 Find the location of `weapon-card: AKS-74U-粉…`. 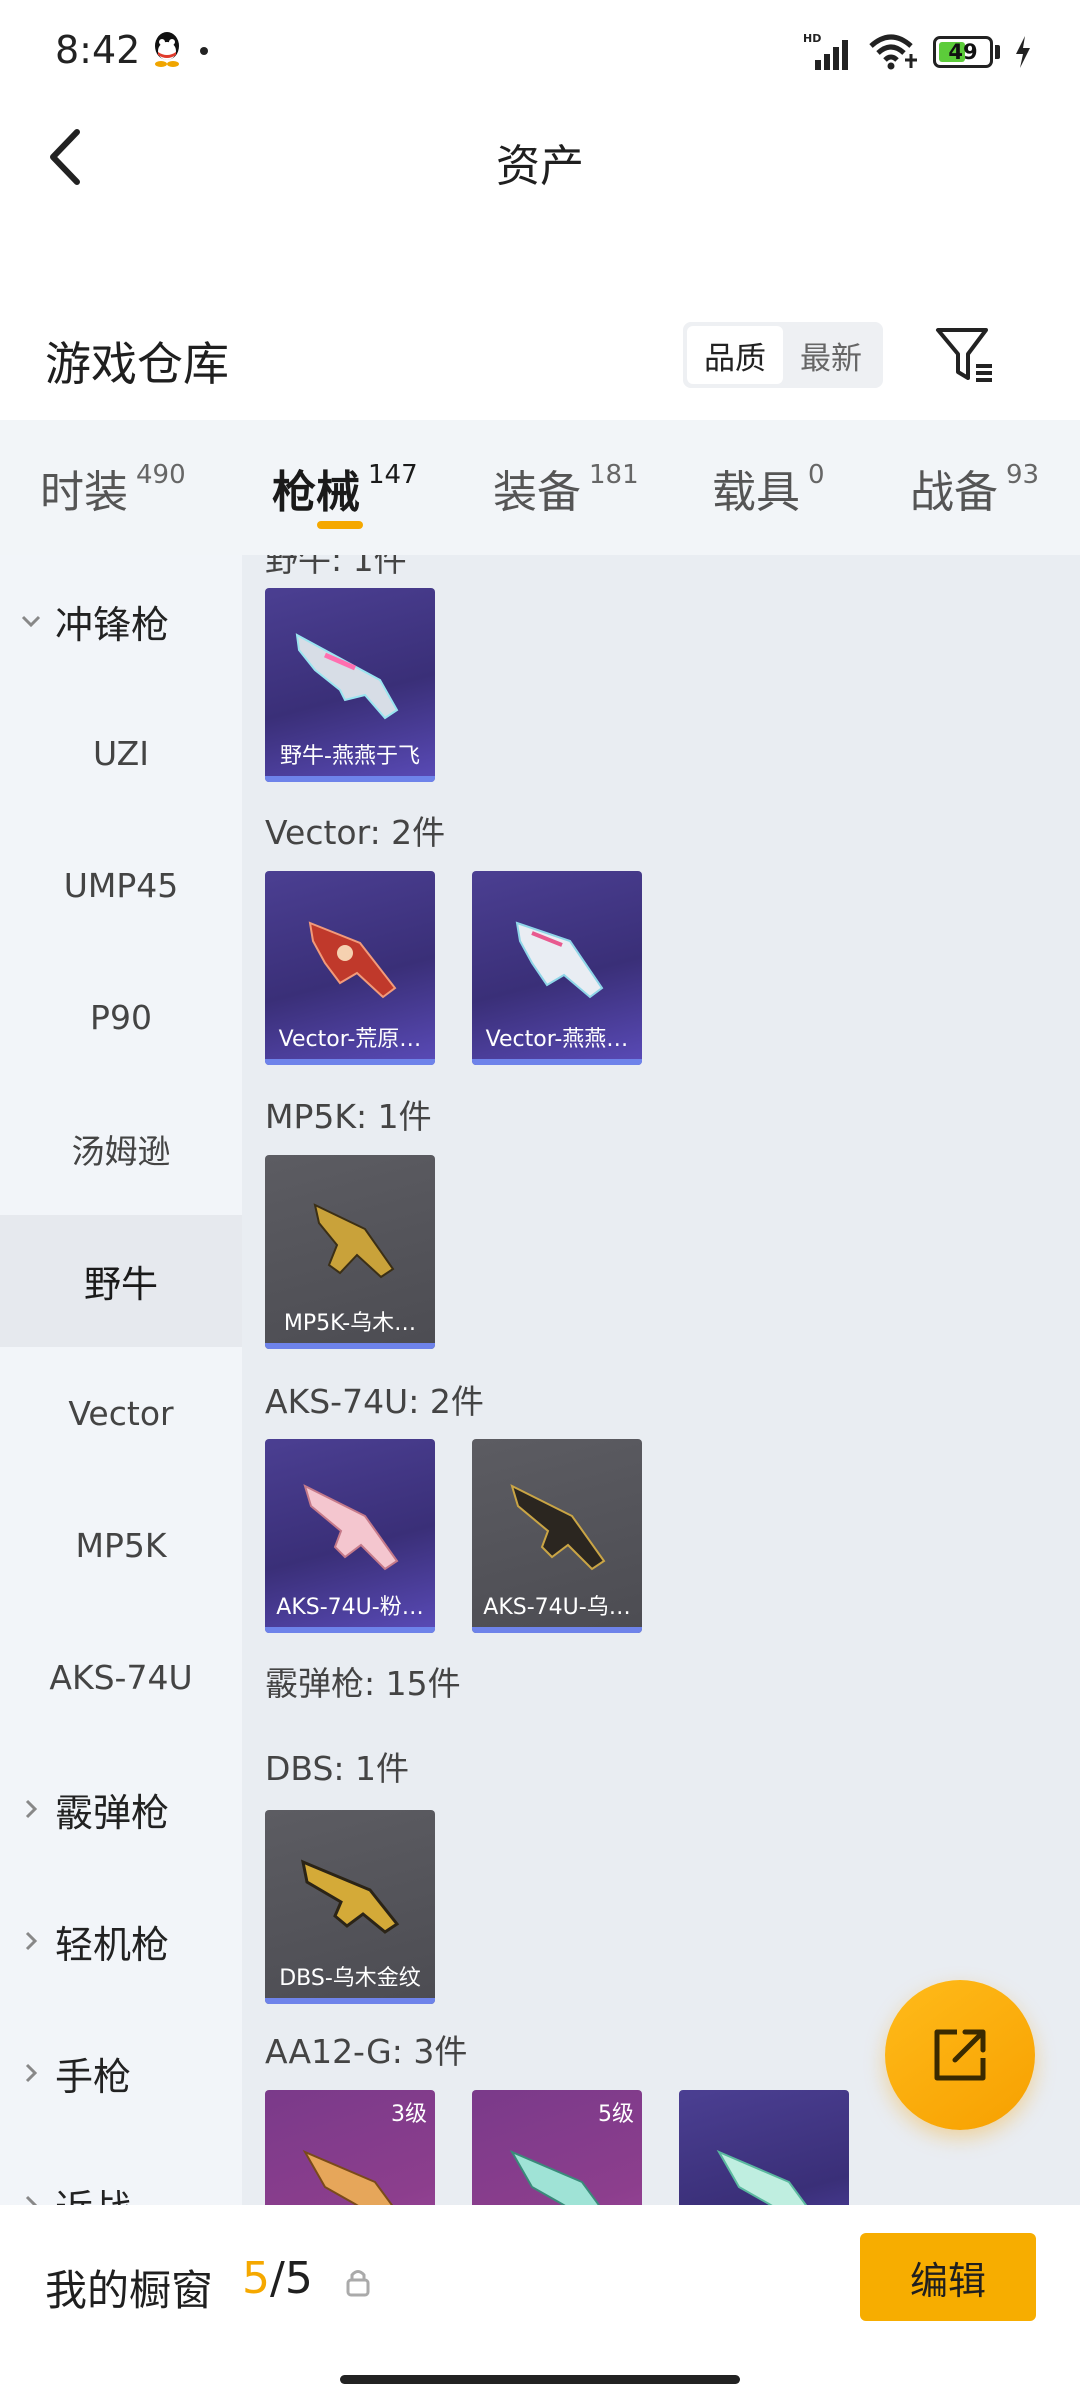

weapon-card: AKS-74U-粉… is located at coordinates (350, 1536).